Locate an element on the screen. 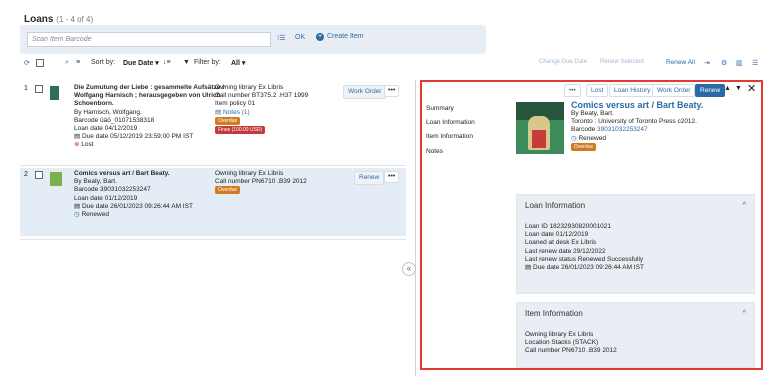  close-icon: ✕ is located at coordinates (751, 88).